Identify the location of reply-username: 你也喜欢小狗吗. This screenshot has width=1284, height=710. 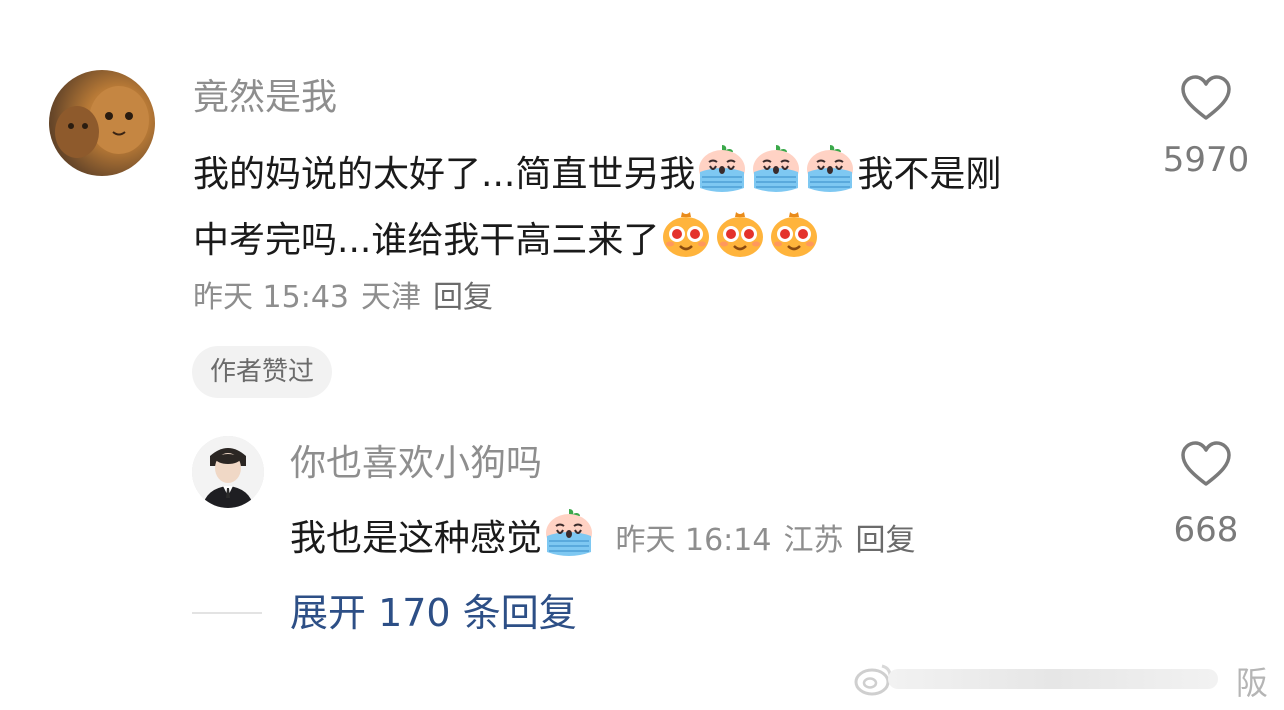
(416, 464).